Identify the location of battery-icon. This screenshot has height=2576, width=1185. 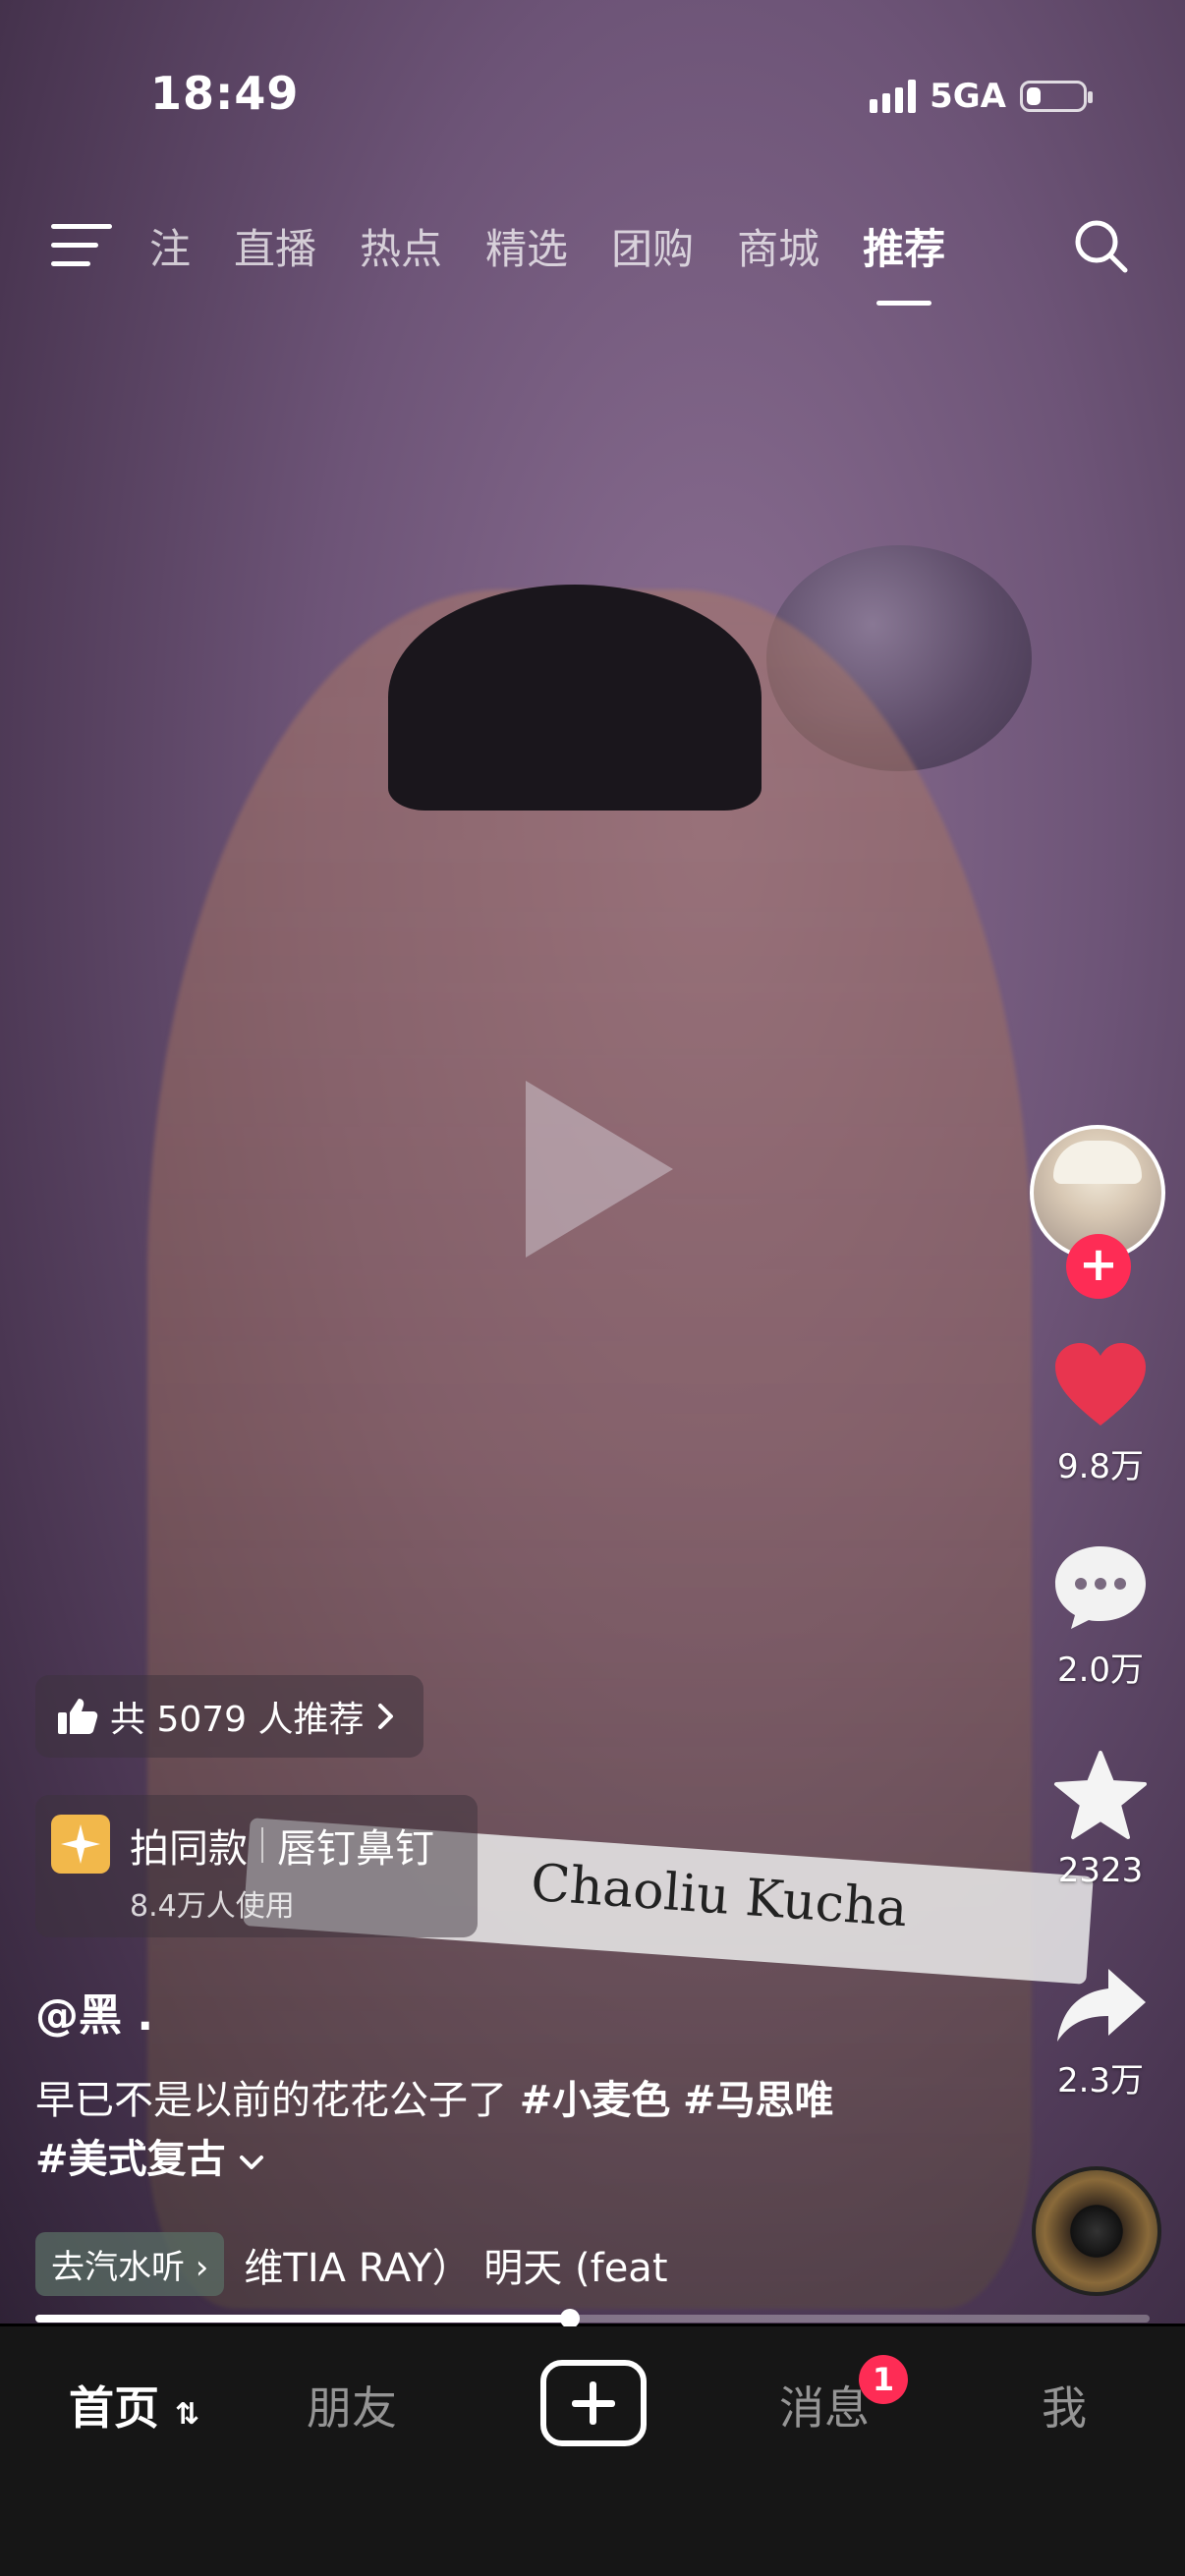
(1057, 96).